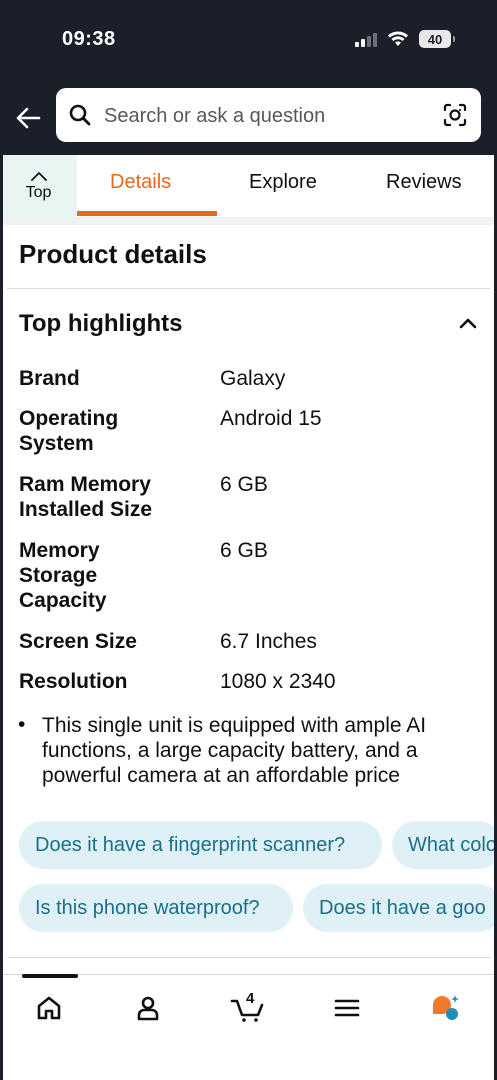 Image resolution: width=497 pixels, height=1080 pixels. Describe the element at coordinates (444, 845) in the screenshot. I see `question-chip: What colo` at that location.